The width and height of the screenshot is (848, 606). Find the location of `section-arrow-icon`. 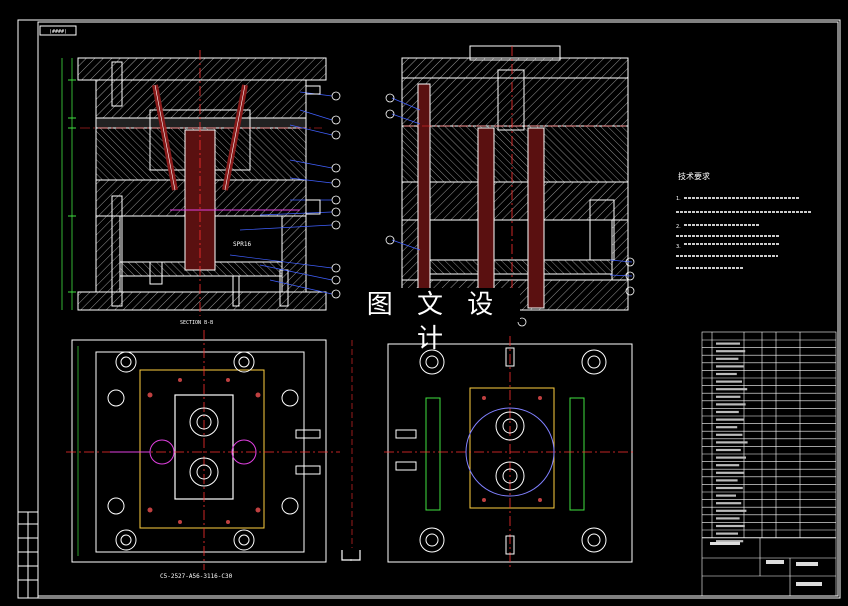

section-arrow-icon is located at coordinates (351, 450).